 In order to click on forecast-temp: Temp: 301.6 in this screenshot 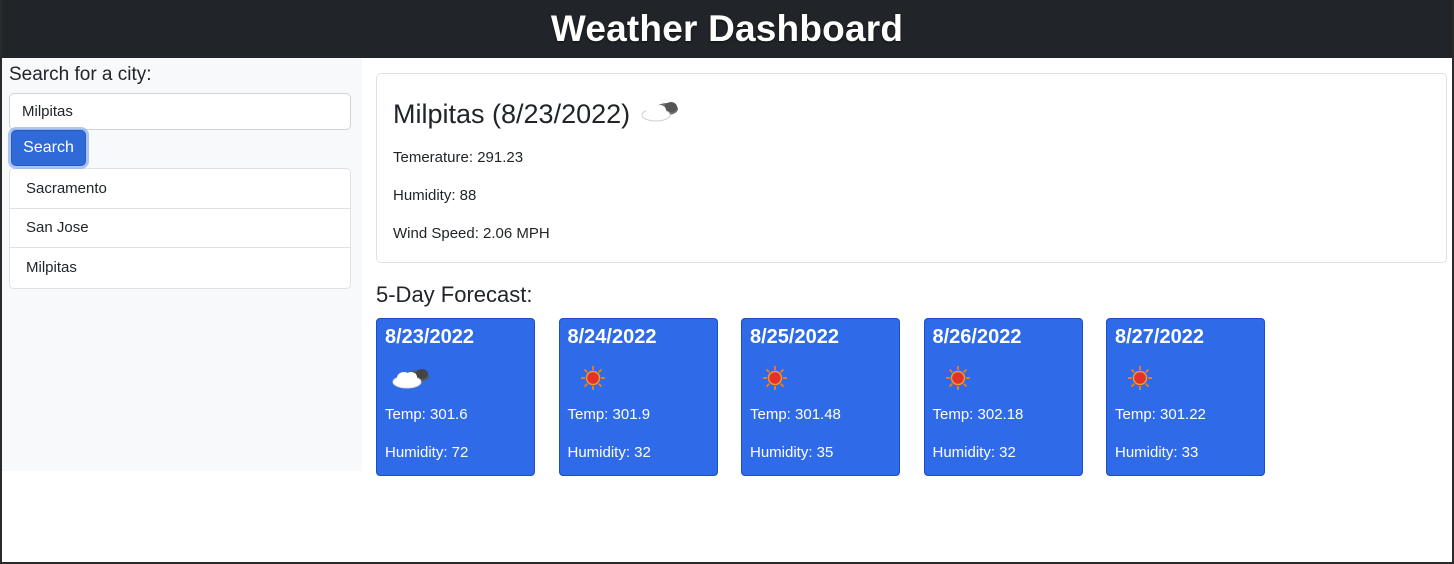, I will do `click(426, 414)`.